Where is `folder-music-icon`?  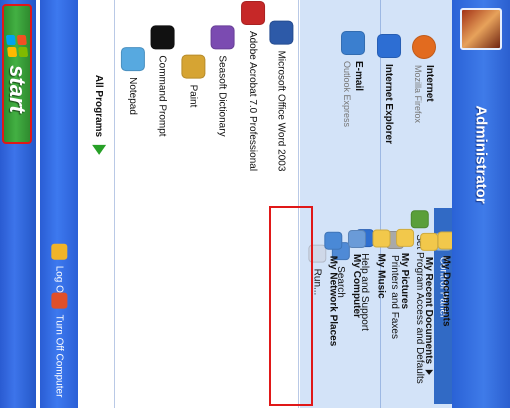 folder-music-icon is located at coordinates (381, 238).